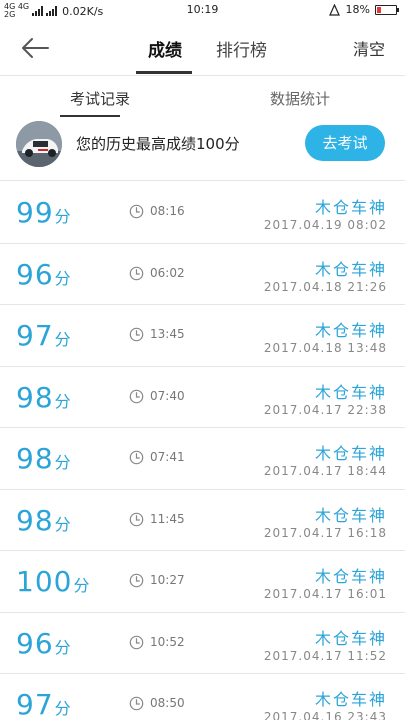 This screenshot has height=720, width=405. I want to click on record-duration: 11:45, so click(167, 518).